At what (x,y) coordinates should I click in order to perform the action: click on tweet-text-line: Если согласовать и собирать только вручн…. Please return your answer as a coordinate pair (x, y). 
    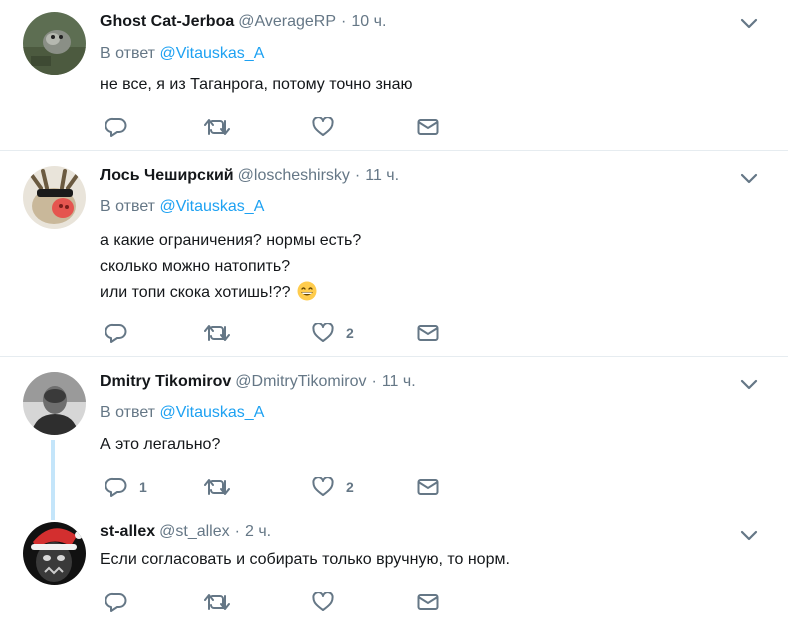
    Looking at the image, I should click on (305, 559).